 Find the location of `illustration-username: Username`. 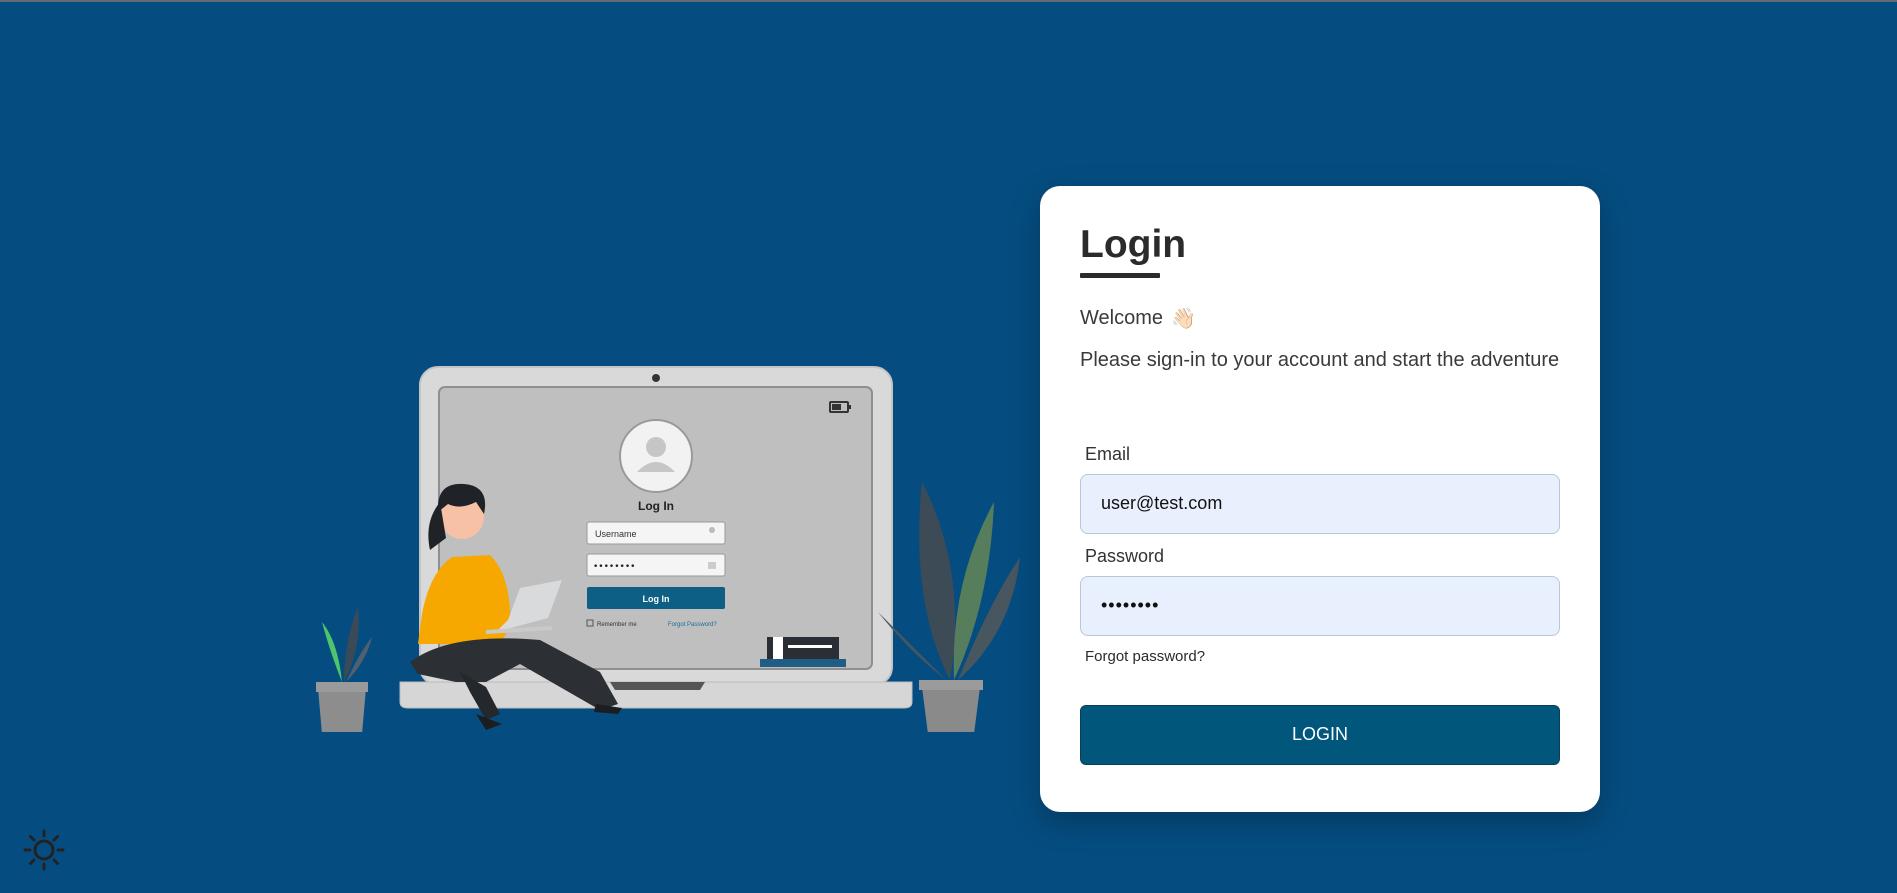

illustration-username: Username is located at coordinates (616, 534).